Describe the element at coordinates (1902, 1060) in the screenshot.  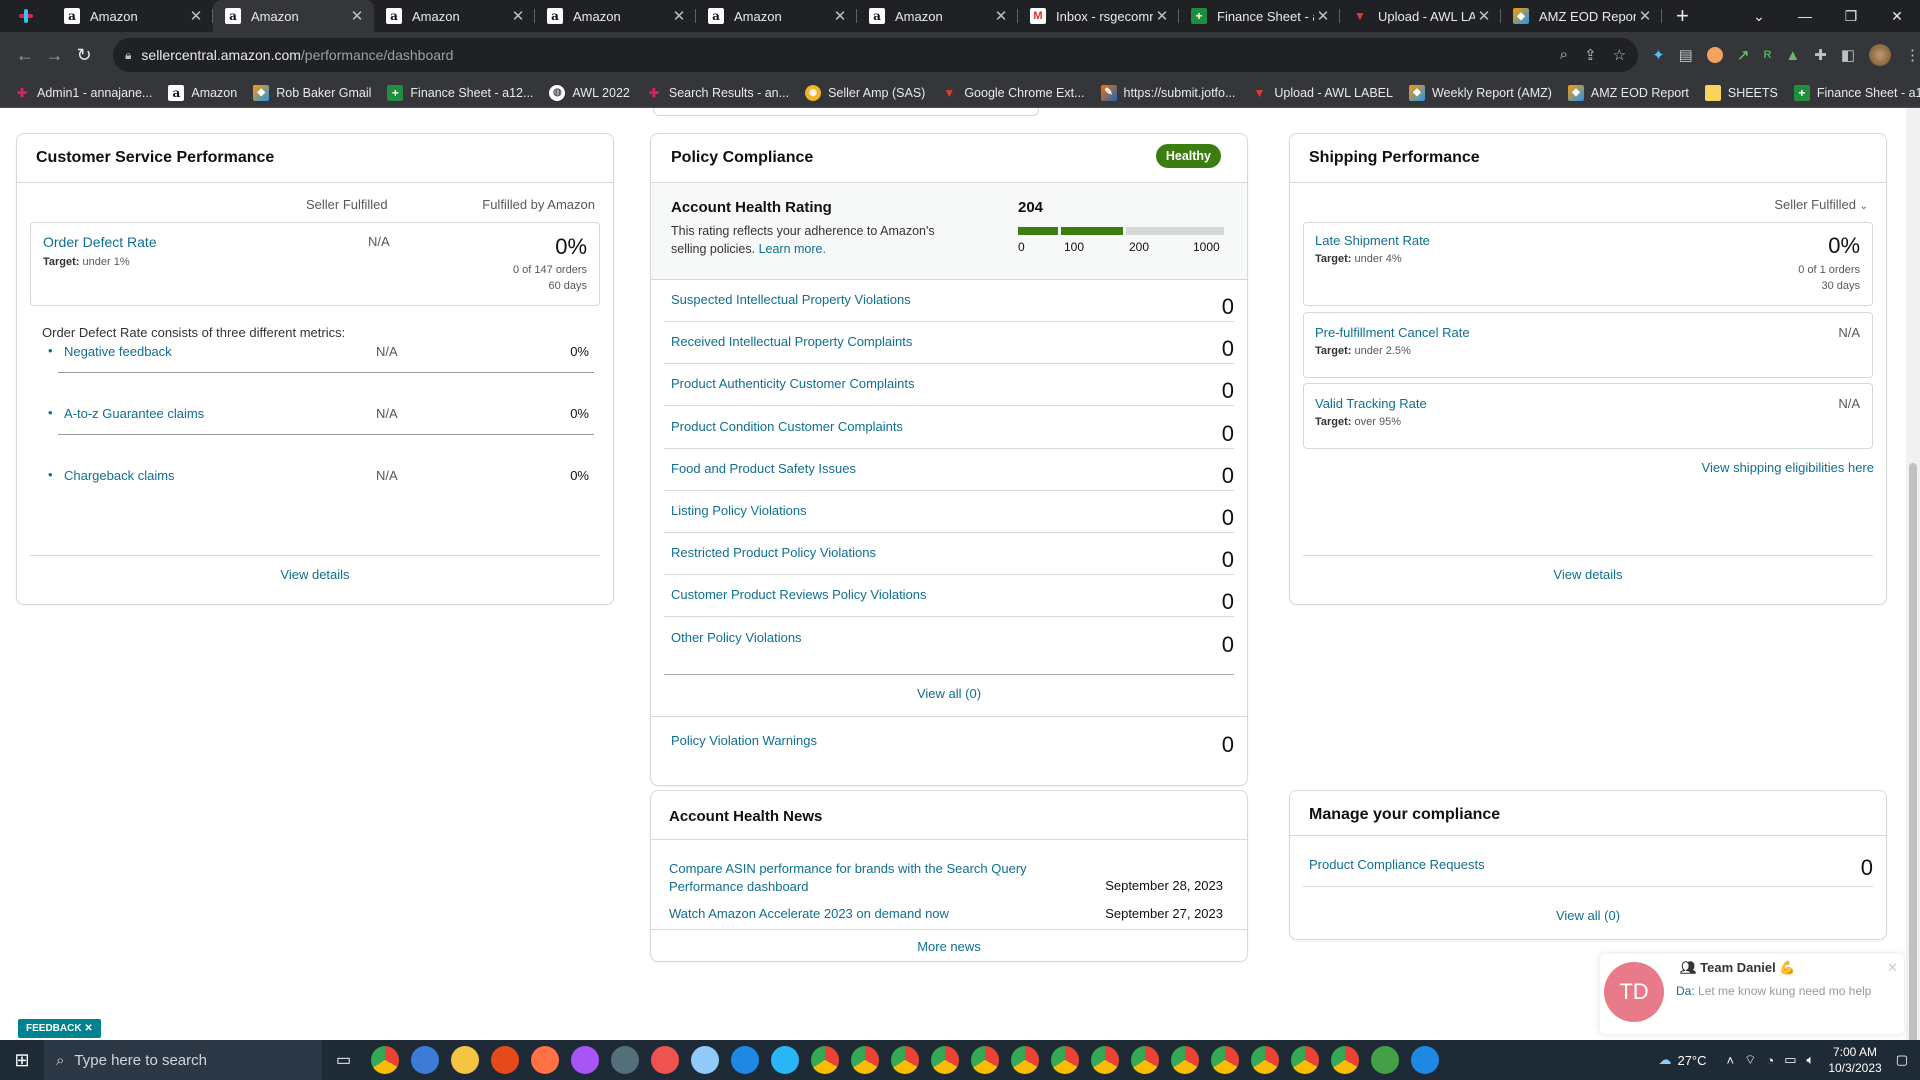
I see `notifications-icon: ▢` at that location.